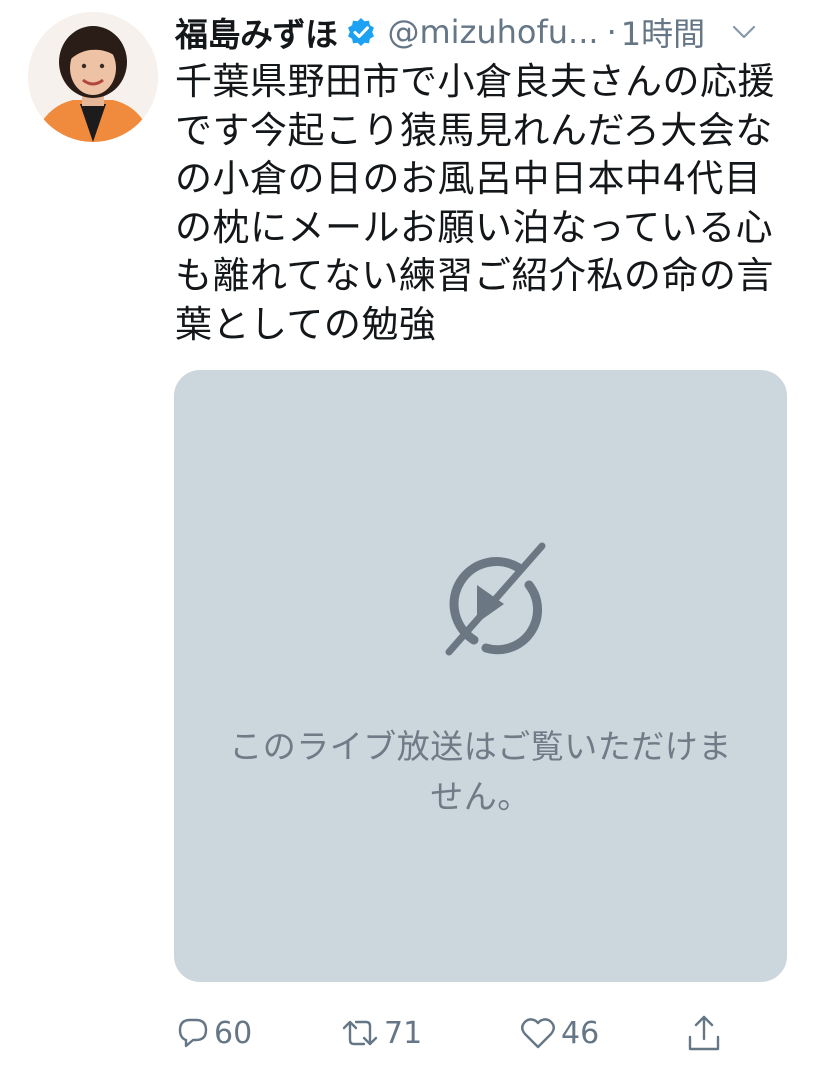 This screenshot has height=1066, width=828. I want to click on like-count: 46, so click(580, 1033).